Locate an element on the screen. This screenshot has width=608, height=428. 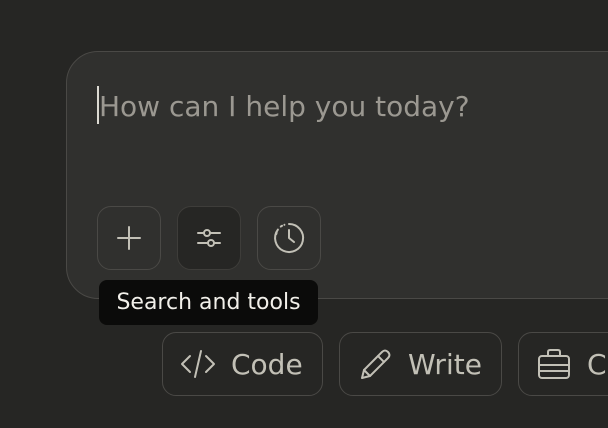
history-button is located at coordinates (289, 238).